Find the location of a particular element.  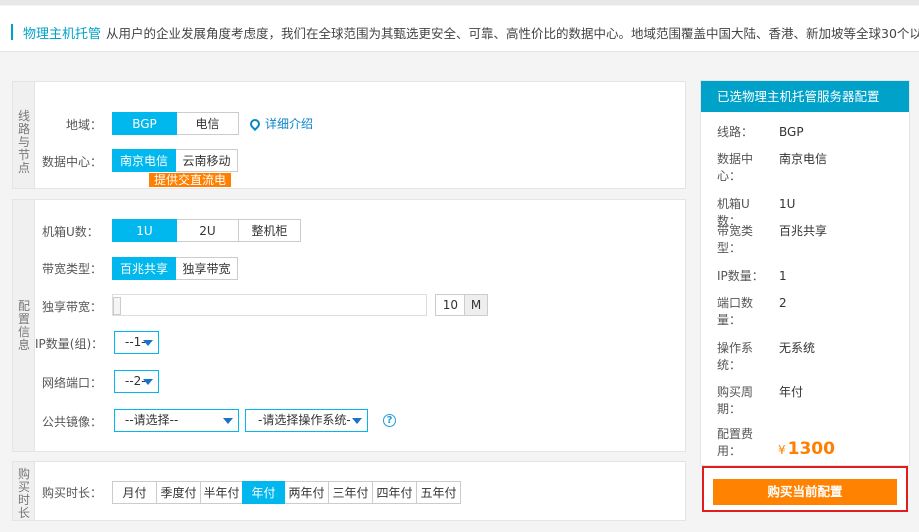

summary-key-line: 线路： is located at coordinates (741, 132).